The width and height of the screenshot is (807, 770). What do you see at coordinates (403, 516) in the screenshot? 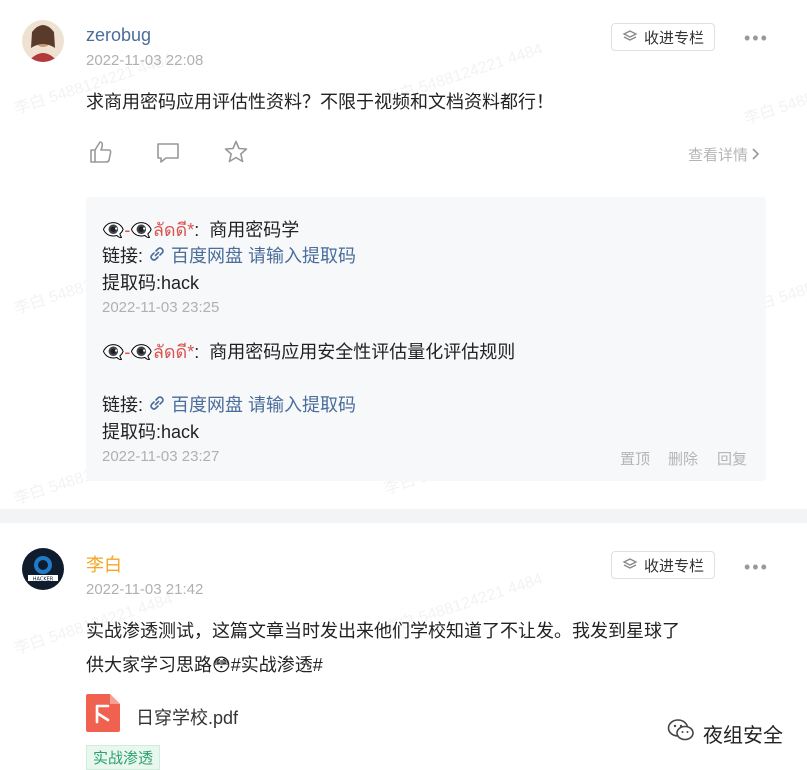
I see `post-divider` at bounding box center [403, 516].